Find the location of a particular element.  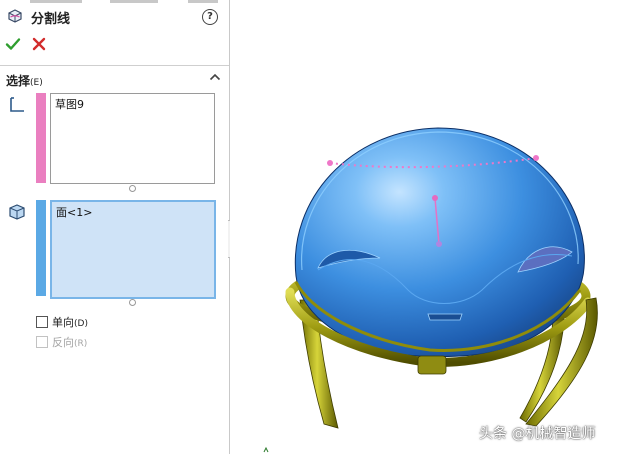

selection-section-accelerator: (E) is located at coordinates (36, 83).